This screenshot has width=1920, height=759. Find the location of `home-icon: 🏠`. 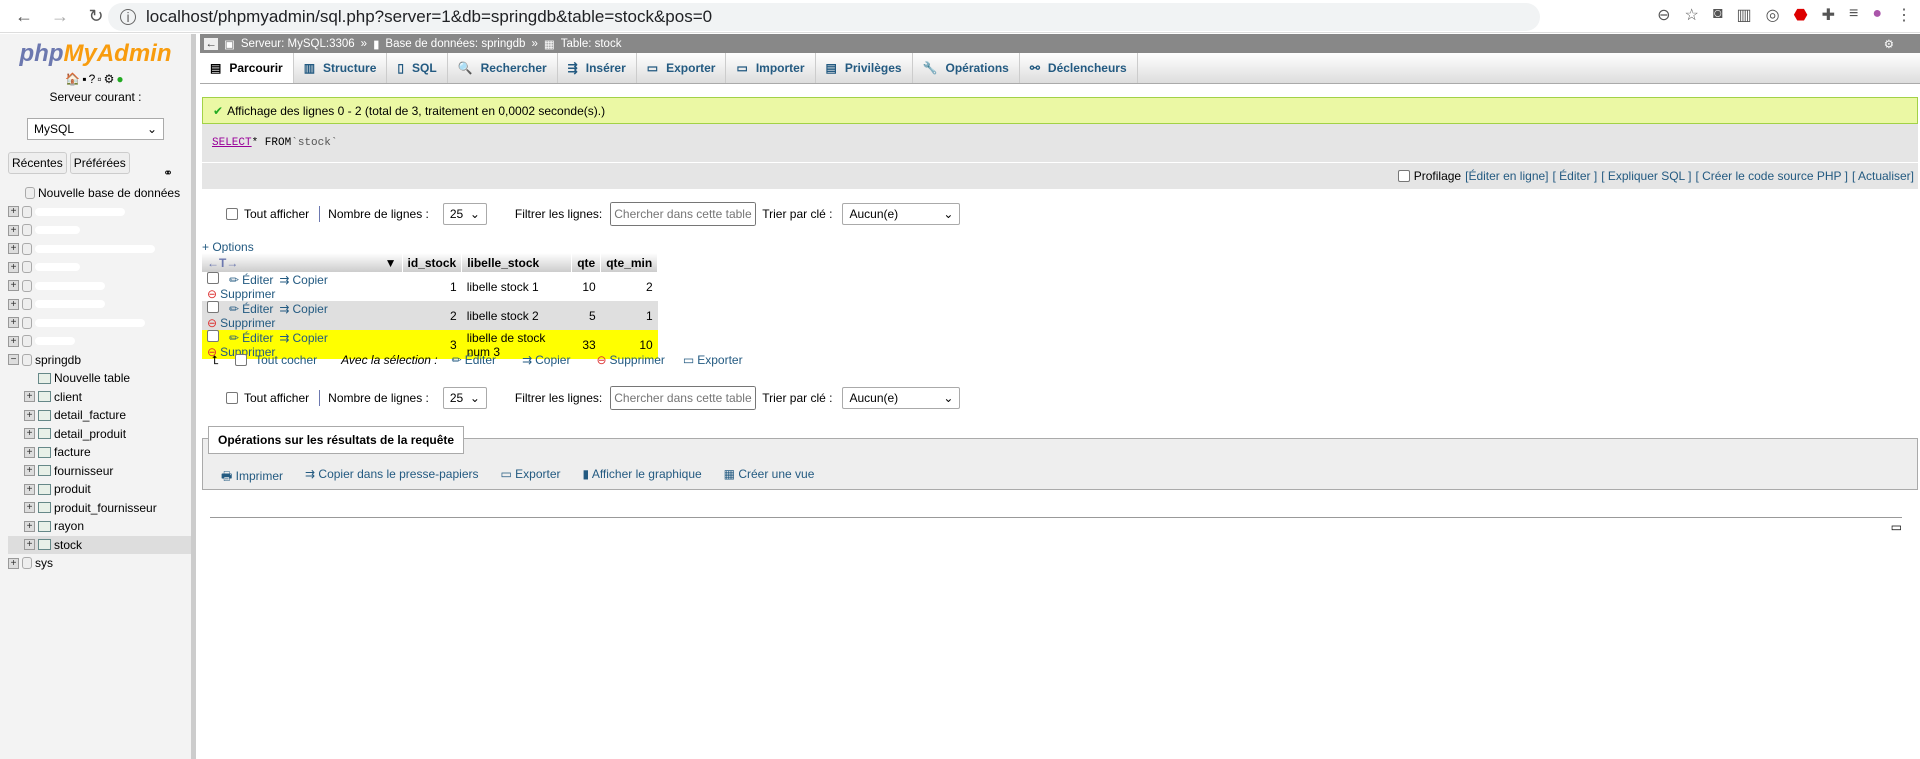

home-icon: 🏠 is located at coordinates (73, 79).